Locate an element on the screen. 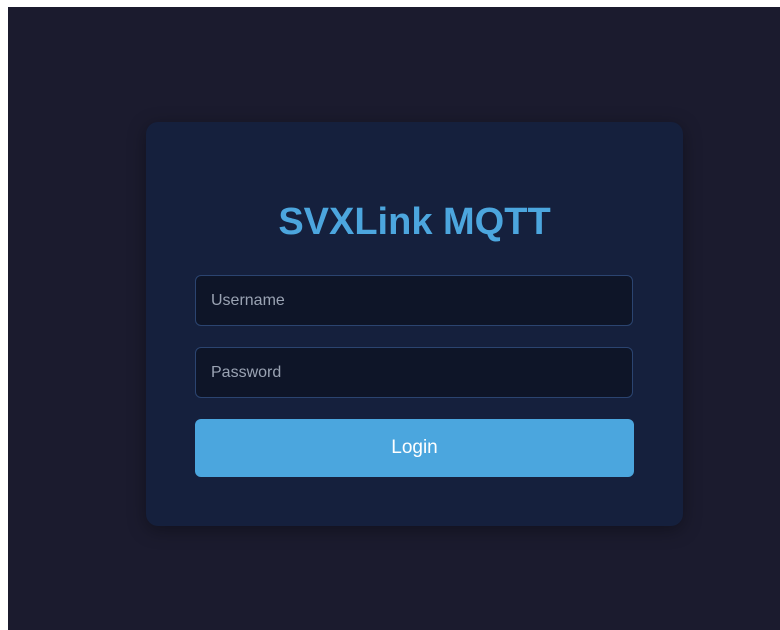  password-input is located at coordinates (414, 372).